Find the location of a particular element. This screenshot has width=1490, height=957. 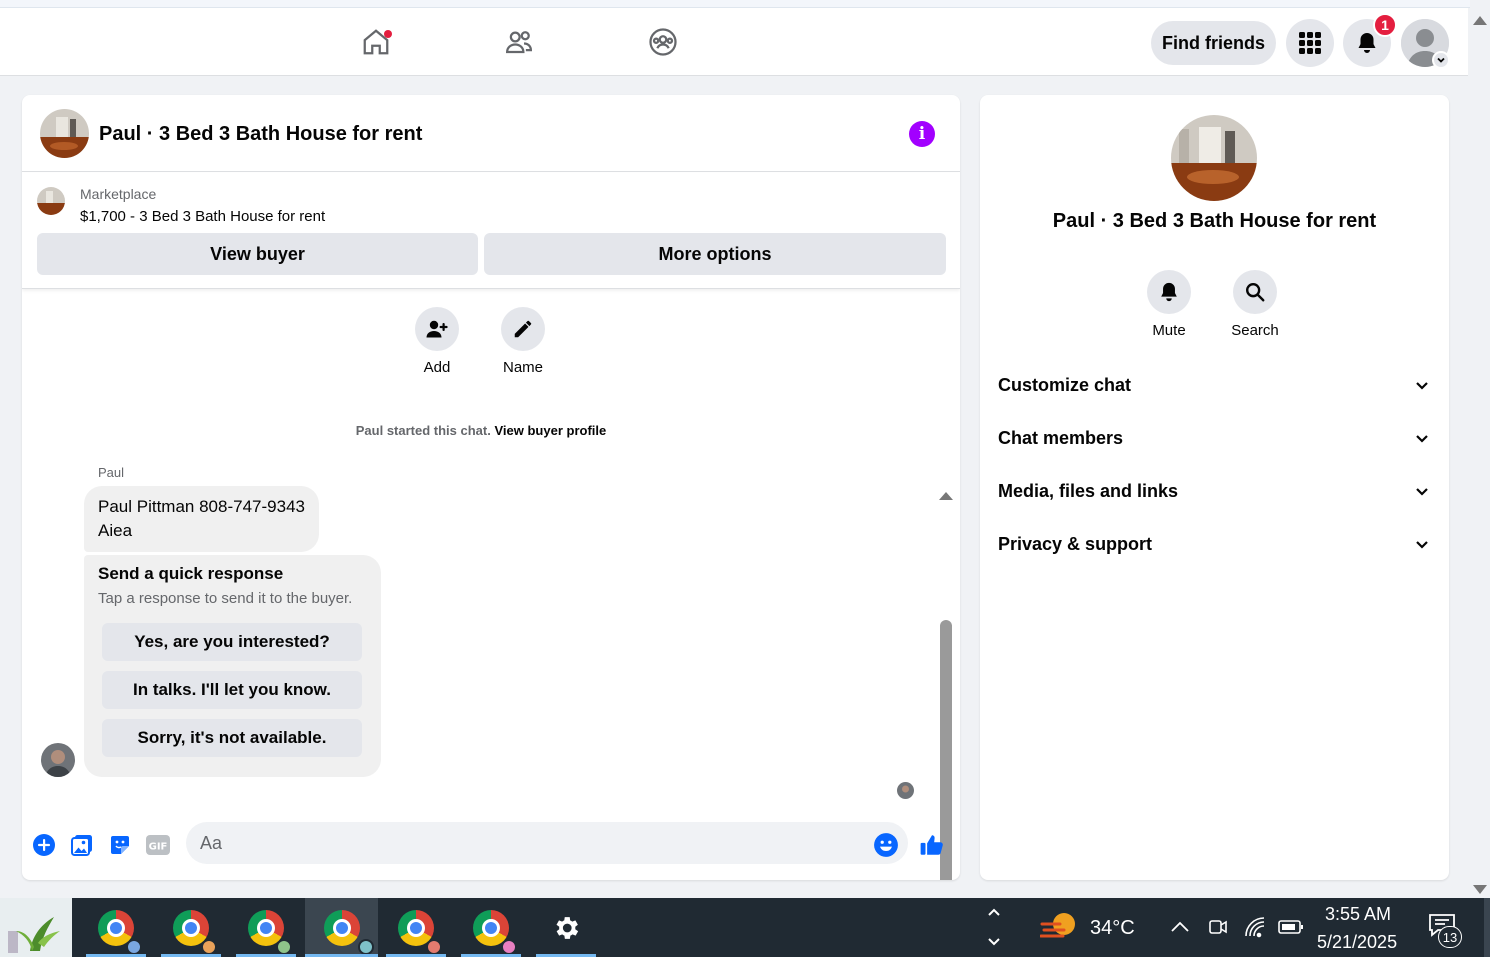

groups-icon is located at coordinates (663, 42).